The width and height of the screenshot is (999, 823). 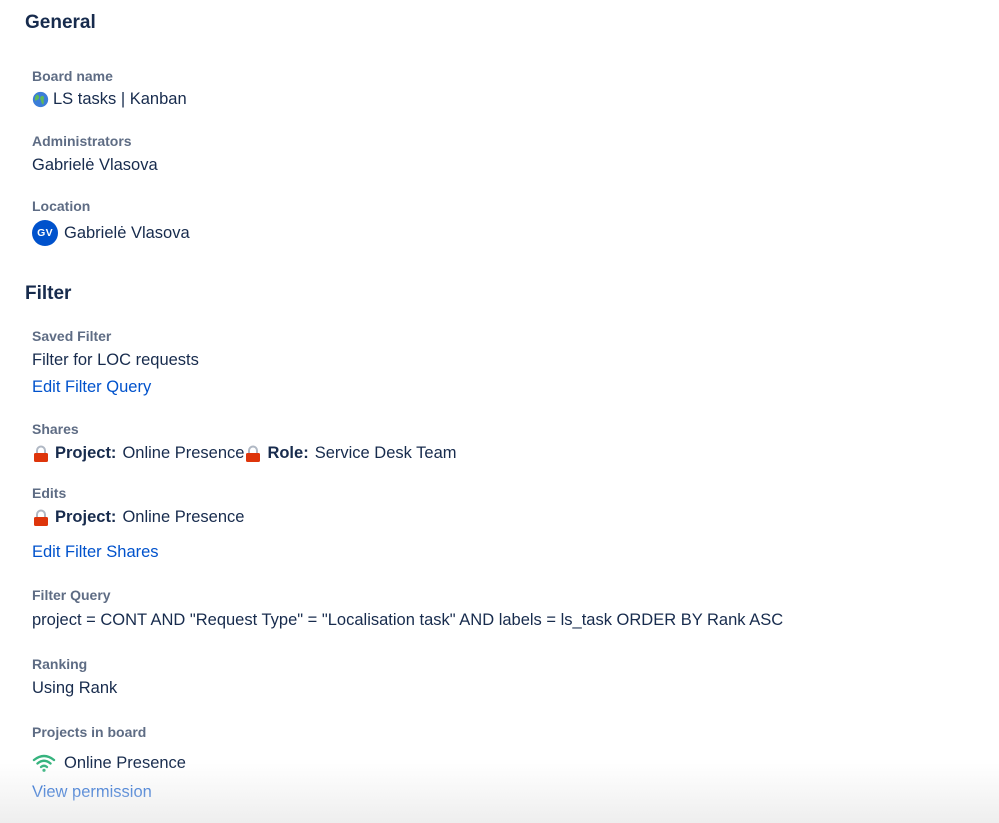 What do you see at coordinates (61, 206) in the screenshot?
I see `location-label: Location` at bounding box center [61, 206].